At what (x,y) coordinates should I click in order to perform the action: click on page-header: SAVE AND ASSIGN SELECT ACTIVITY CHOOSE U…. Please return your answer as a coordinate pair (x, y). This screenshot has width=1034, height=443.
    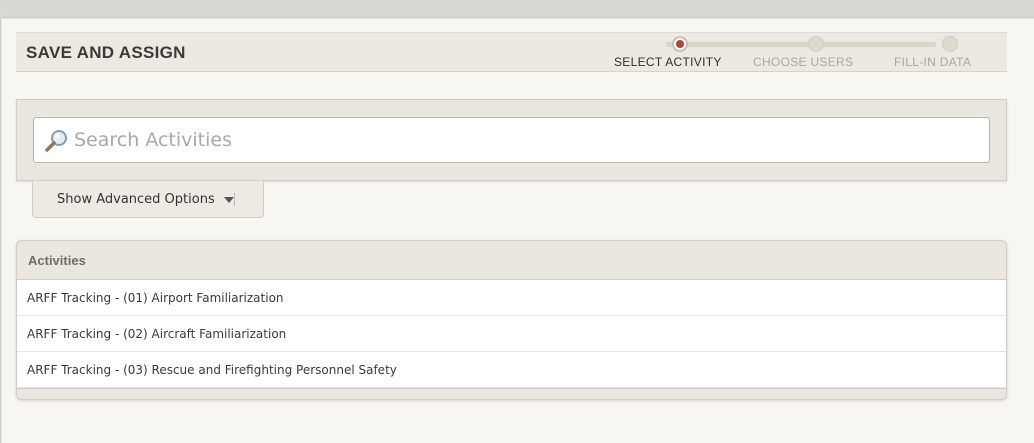
    Looking at the image, I should click on (511, 52).